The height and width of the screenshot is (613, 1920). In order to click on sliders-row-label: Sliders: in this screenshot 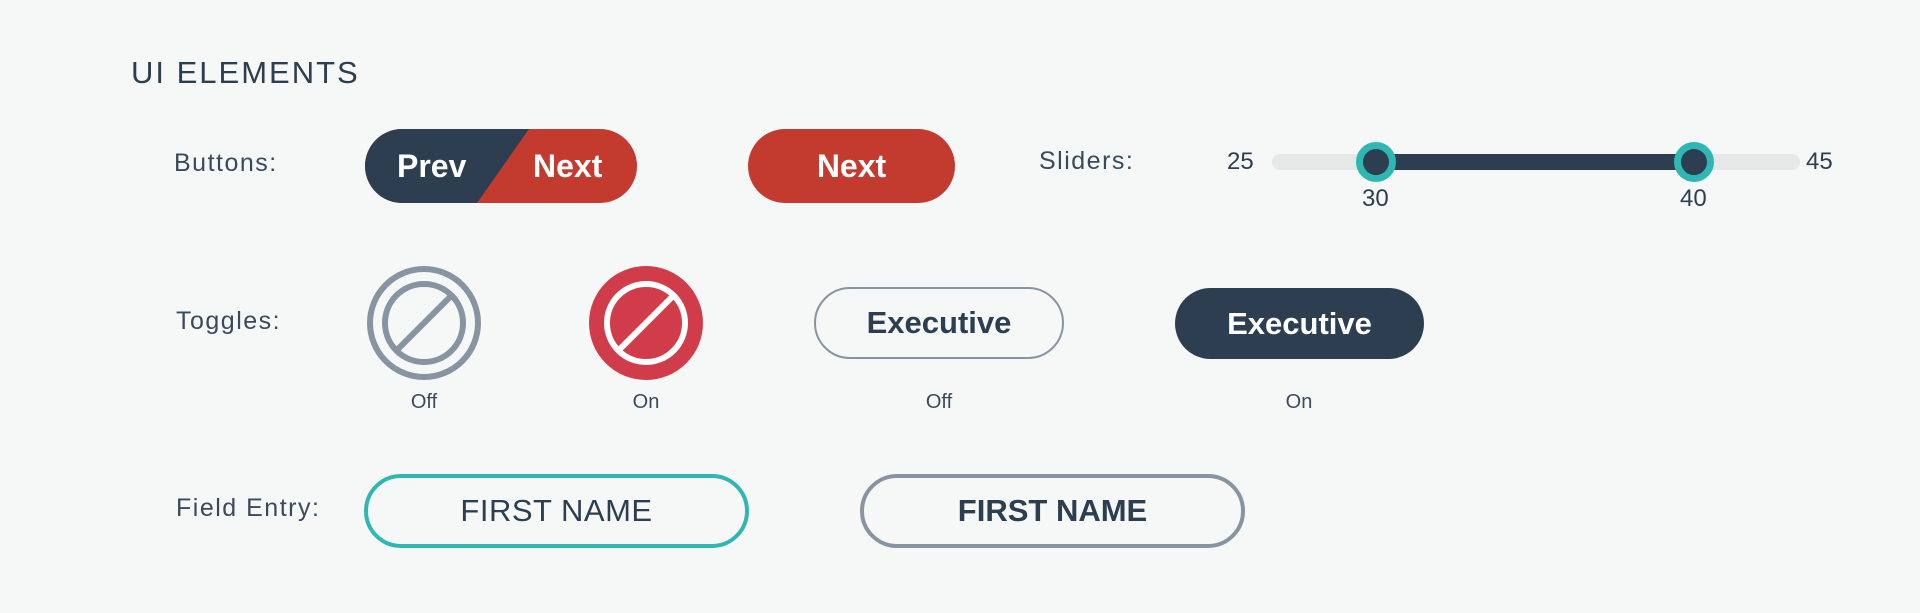, I will do `click(1087, 161)`.